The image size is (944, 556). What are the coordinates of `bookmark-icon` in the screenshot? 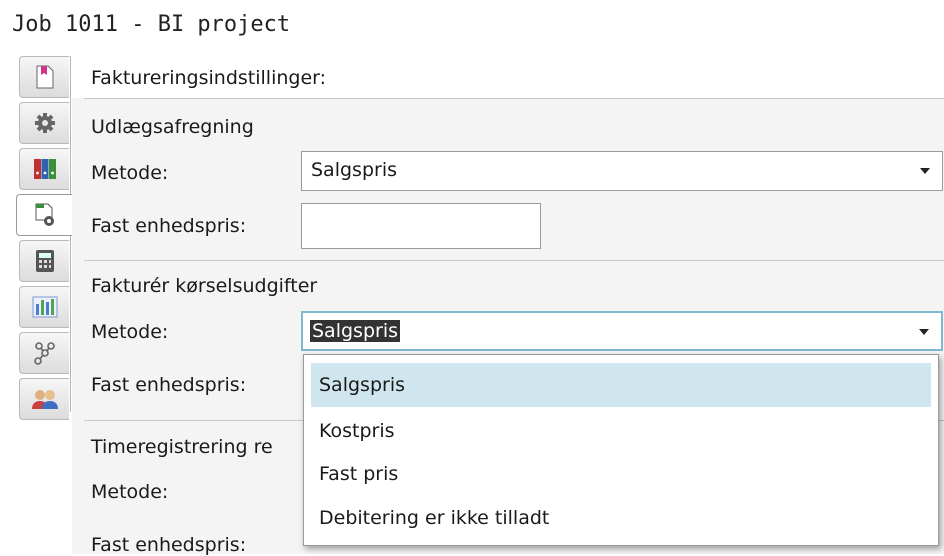 It's located at (45, 77).